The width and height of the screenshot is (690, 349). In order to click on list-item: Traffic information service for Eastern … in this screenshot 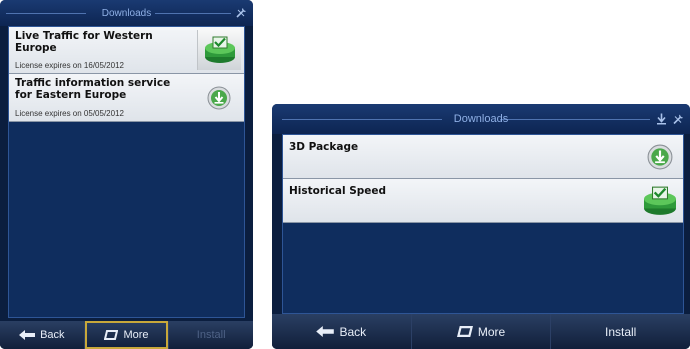, I will do `click(126, 98)`.